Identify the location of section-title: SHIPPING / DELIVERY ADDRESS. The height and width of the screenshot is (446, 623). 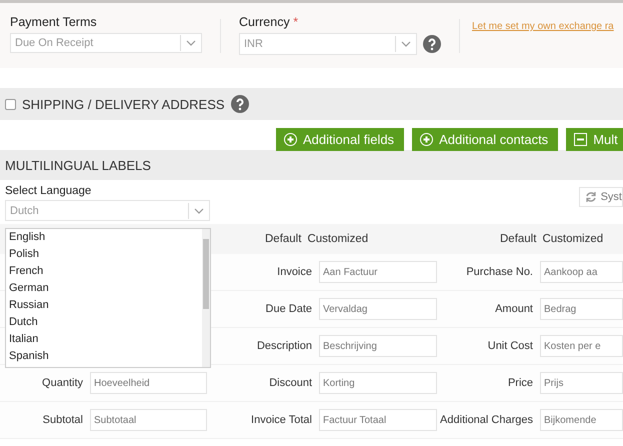
(123, 104).